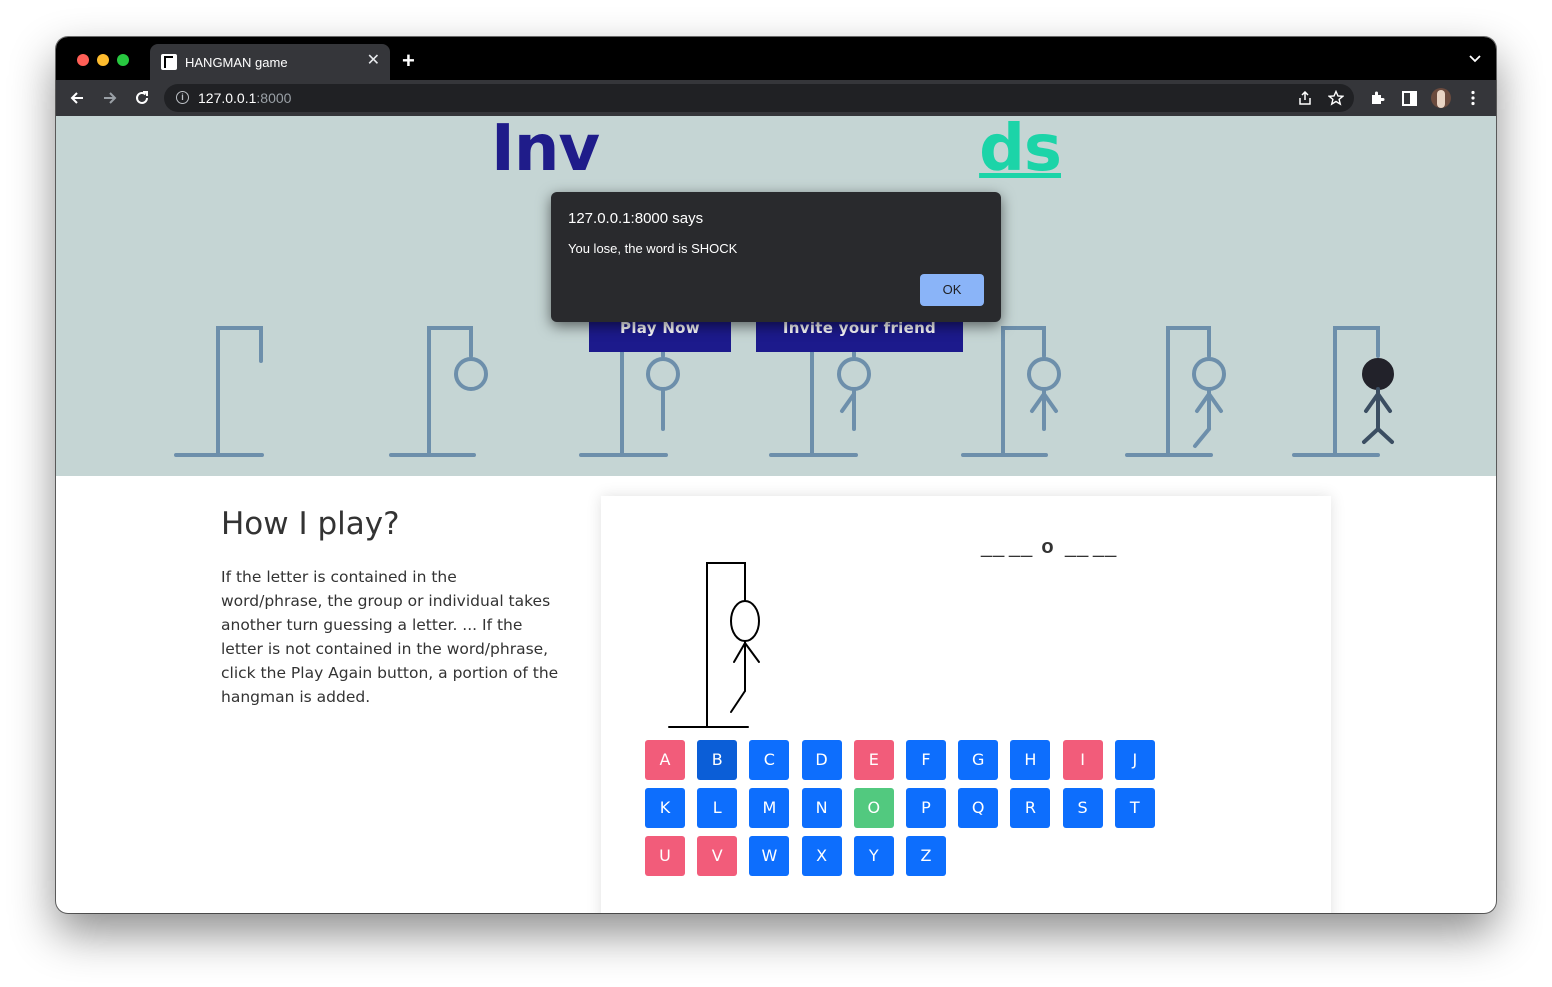  Describe the element at coordinates (665, 808) in the screenshot. I see `key-k: K` at that location.